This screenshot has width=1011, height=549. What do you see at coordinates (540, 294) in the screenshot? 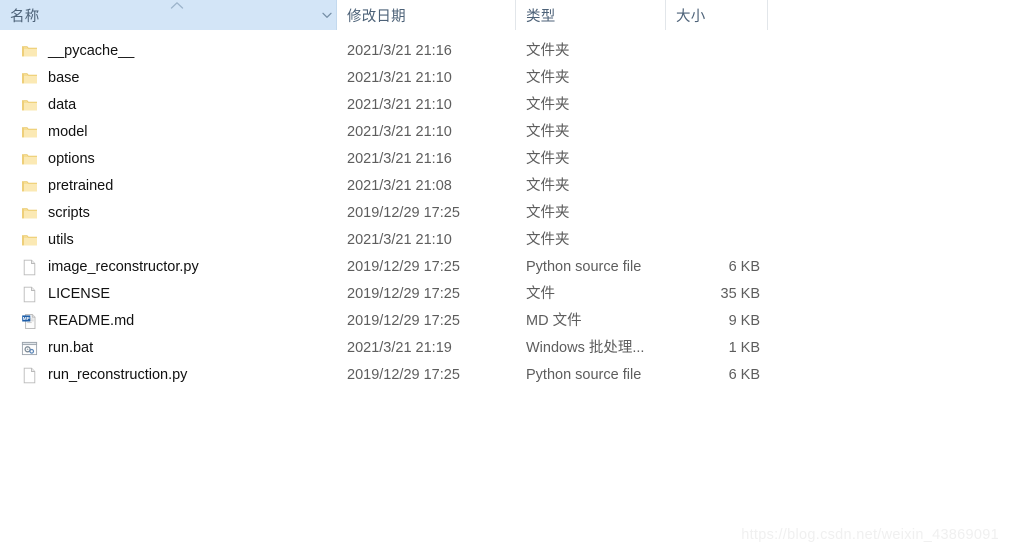
I see `file-type-cell: 文件` at bounding box center [540, 294].